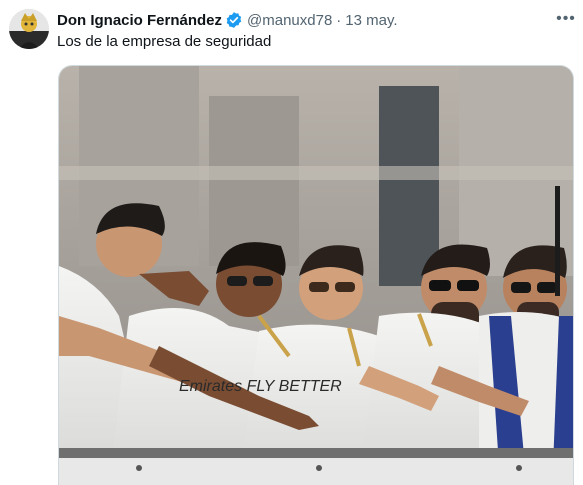 Image resolution: width=583 pixels, height=485 pixels. I want to click on verified-badge-icon, so click(234, 20).